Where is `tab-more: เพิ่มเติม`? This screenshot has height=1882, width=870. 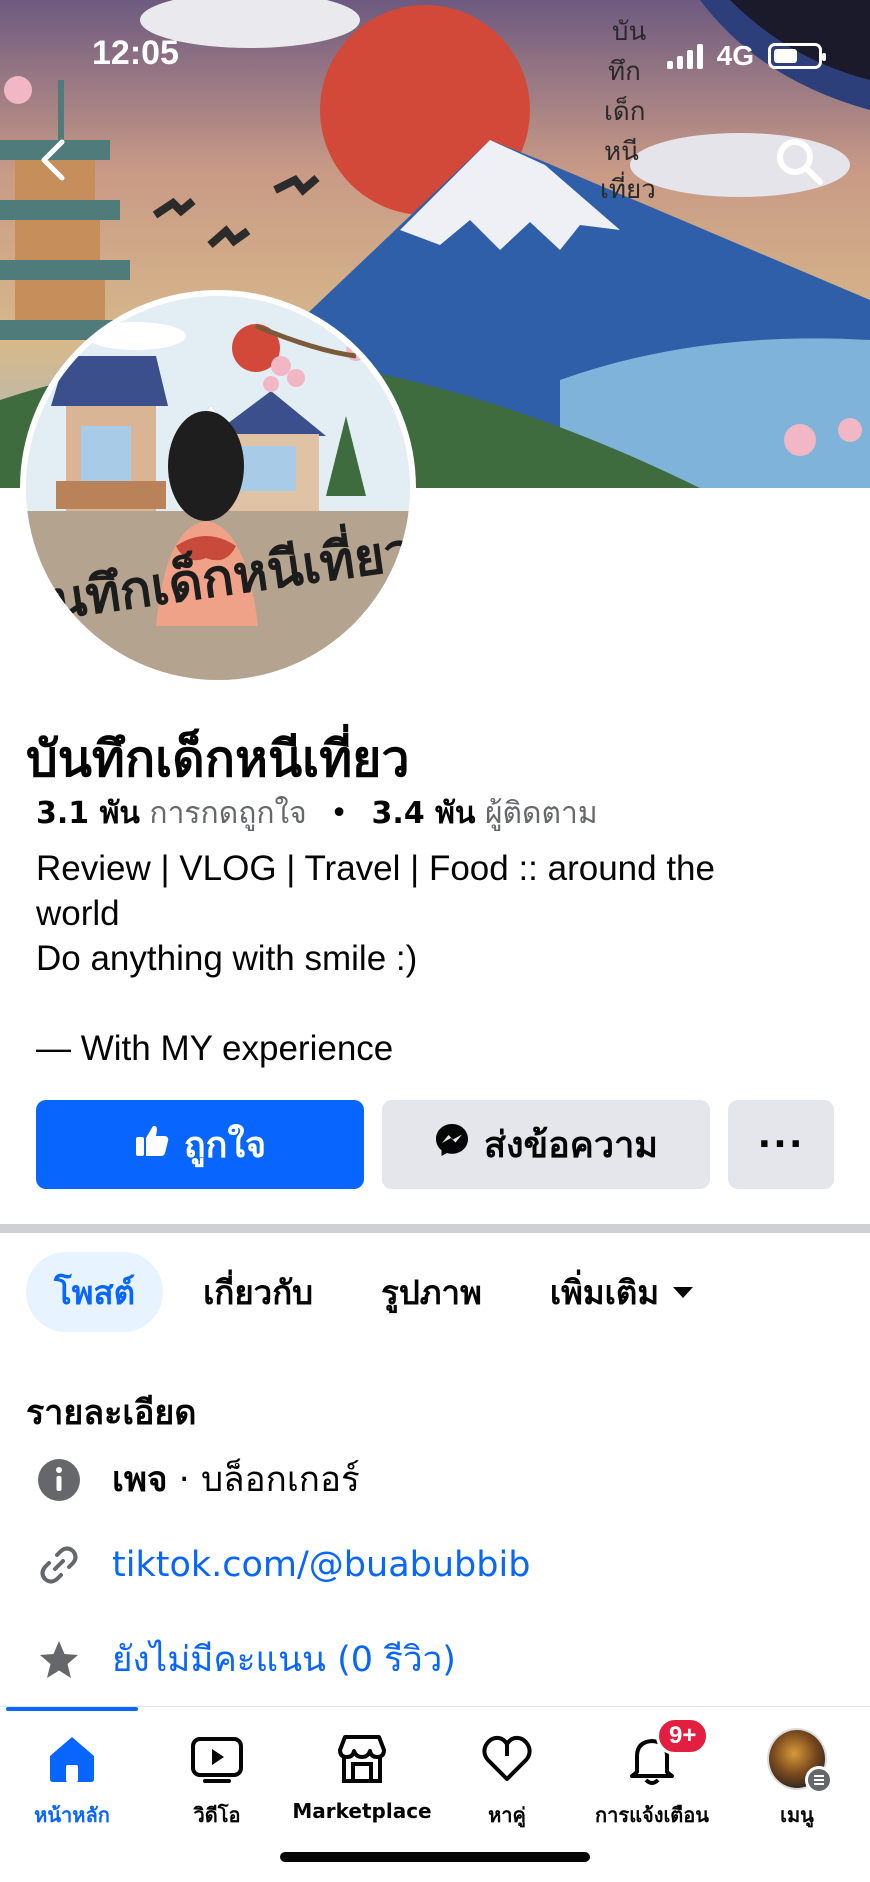
tab-more: เพิ่มเติม is located at coordinates (621, 1292).